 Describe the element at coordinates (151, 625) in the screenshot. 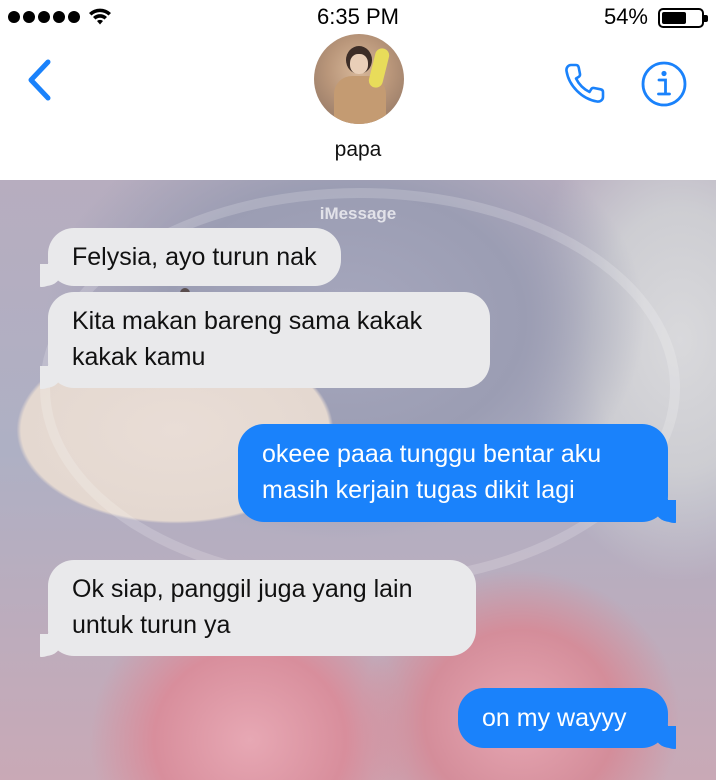

I see `message-text-line: untuk turun ya` at that location.